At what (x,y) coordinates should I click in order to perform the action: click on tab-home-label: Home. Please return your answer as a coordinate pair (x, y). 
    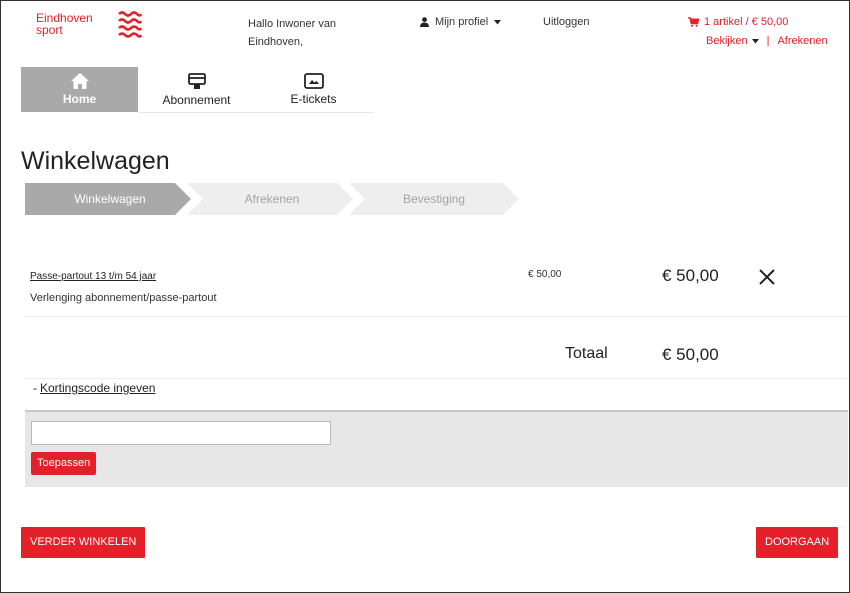
    Looking at the image, I should click on (79, 99).